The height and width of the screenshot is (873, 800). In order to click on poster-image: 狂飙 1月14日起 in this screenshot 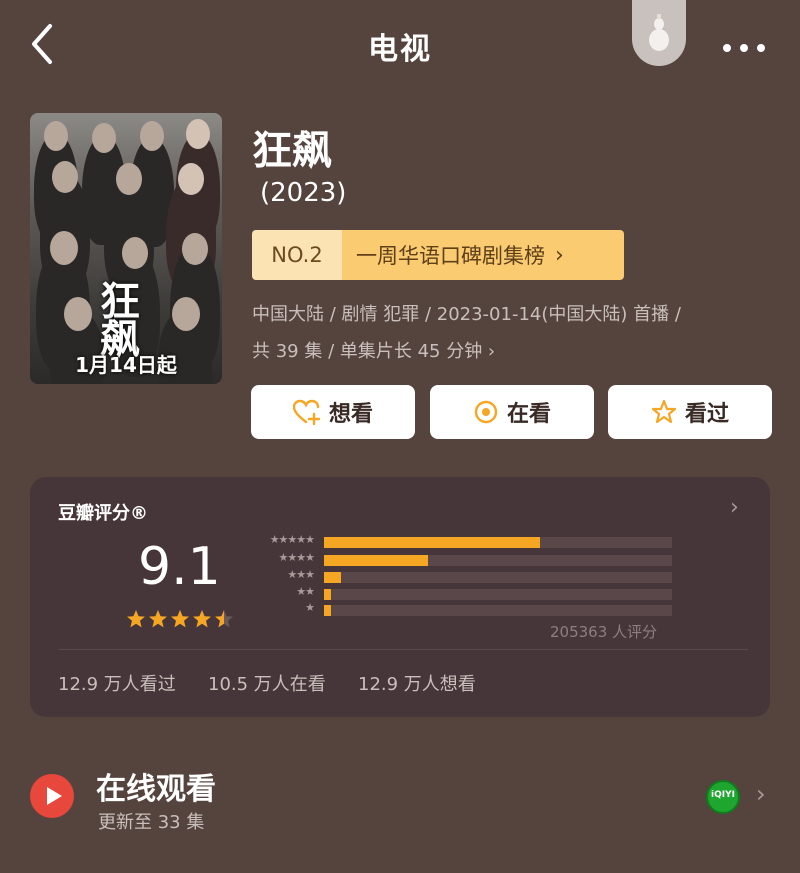, I will do `click(126, 248)`.